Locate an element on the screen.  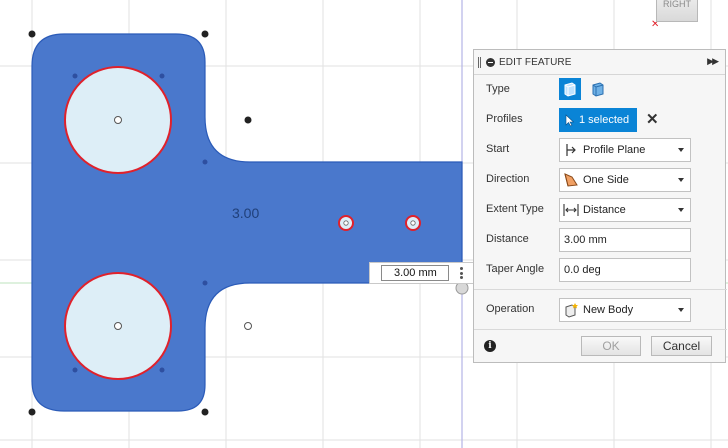
dimension-options-menu is located at coordinates (461, 273).